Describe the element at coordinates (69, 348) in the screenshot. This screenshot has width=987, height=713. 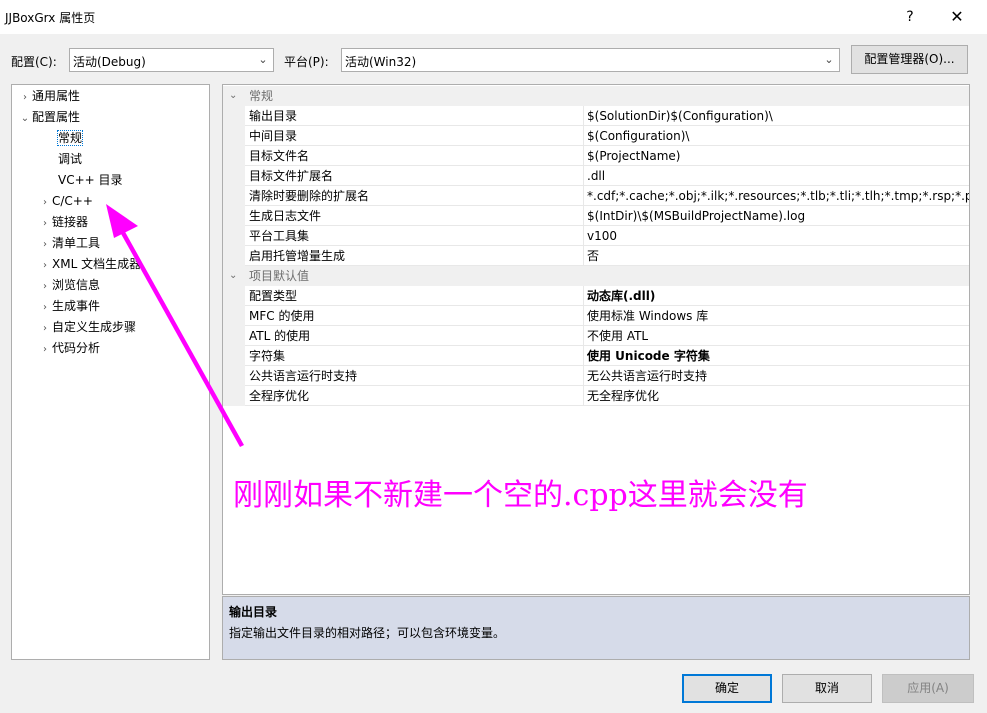
I see `tree-item-code-analysis: › 代码分析` at that location.